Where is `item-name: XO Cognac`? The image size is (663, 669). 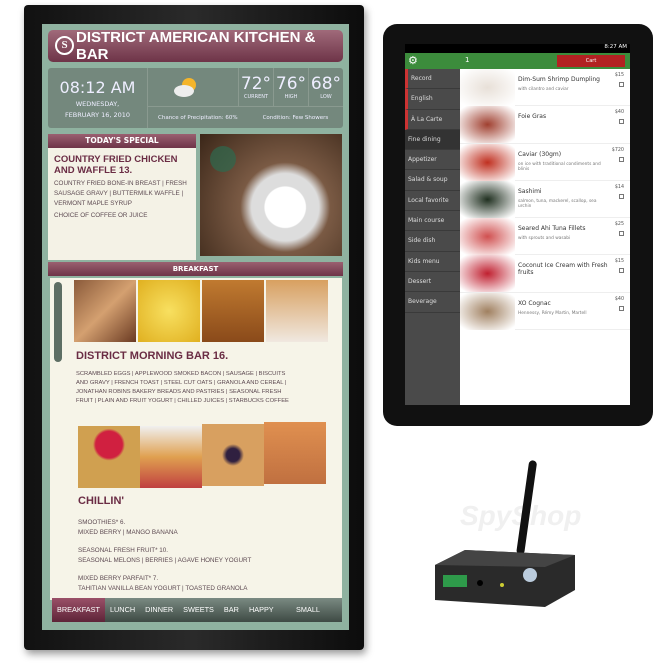
item-name: XO Cognac is located at coordinates (534, 303).